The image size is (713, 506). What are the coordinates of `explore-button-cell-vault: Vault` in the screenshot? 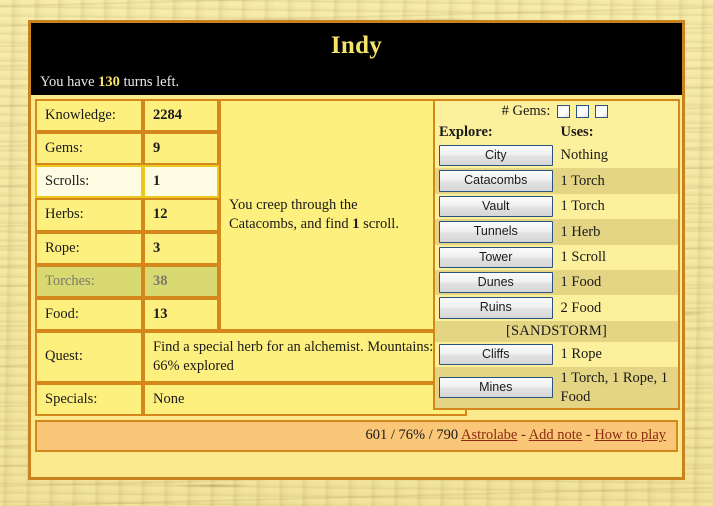 It's located at (496, 206).